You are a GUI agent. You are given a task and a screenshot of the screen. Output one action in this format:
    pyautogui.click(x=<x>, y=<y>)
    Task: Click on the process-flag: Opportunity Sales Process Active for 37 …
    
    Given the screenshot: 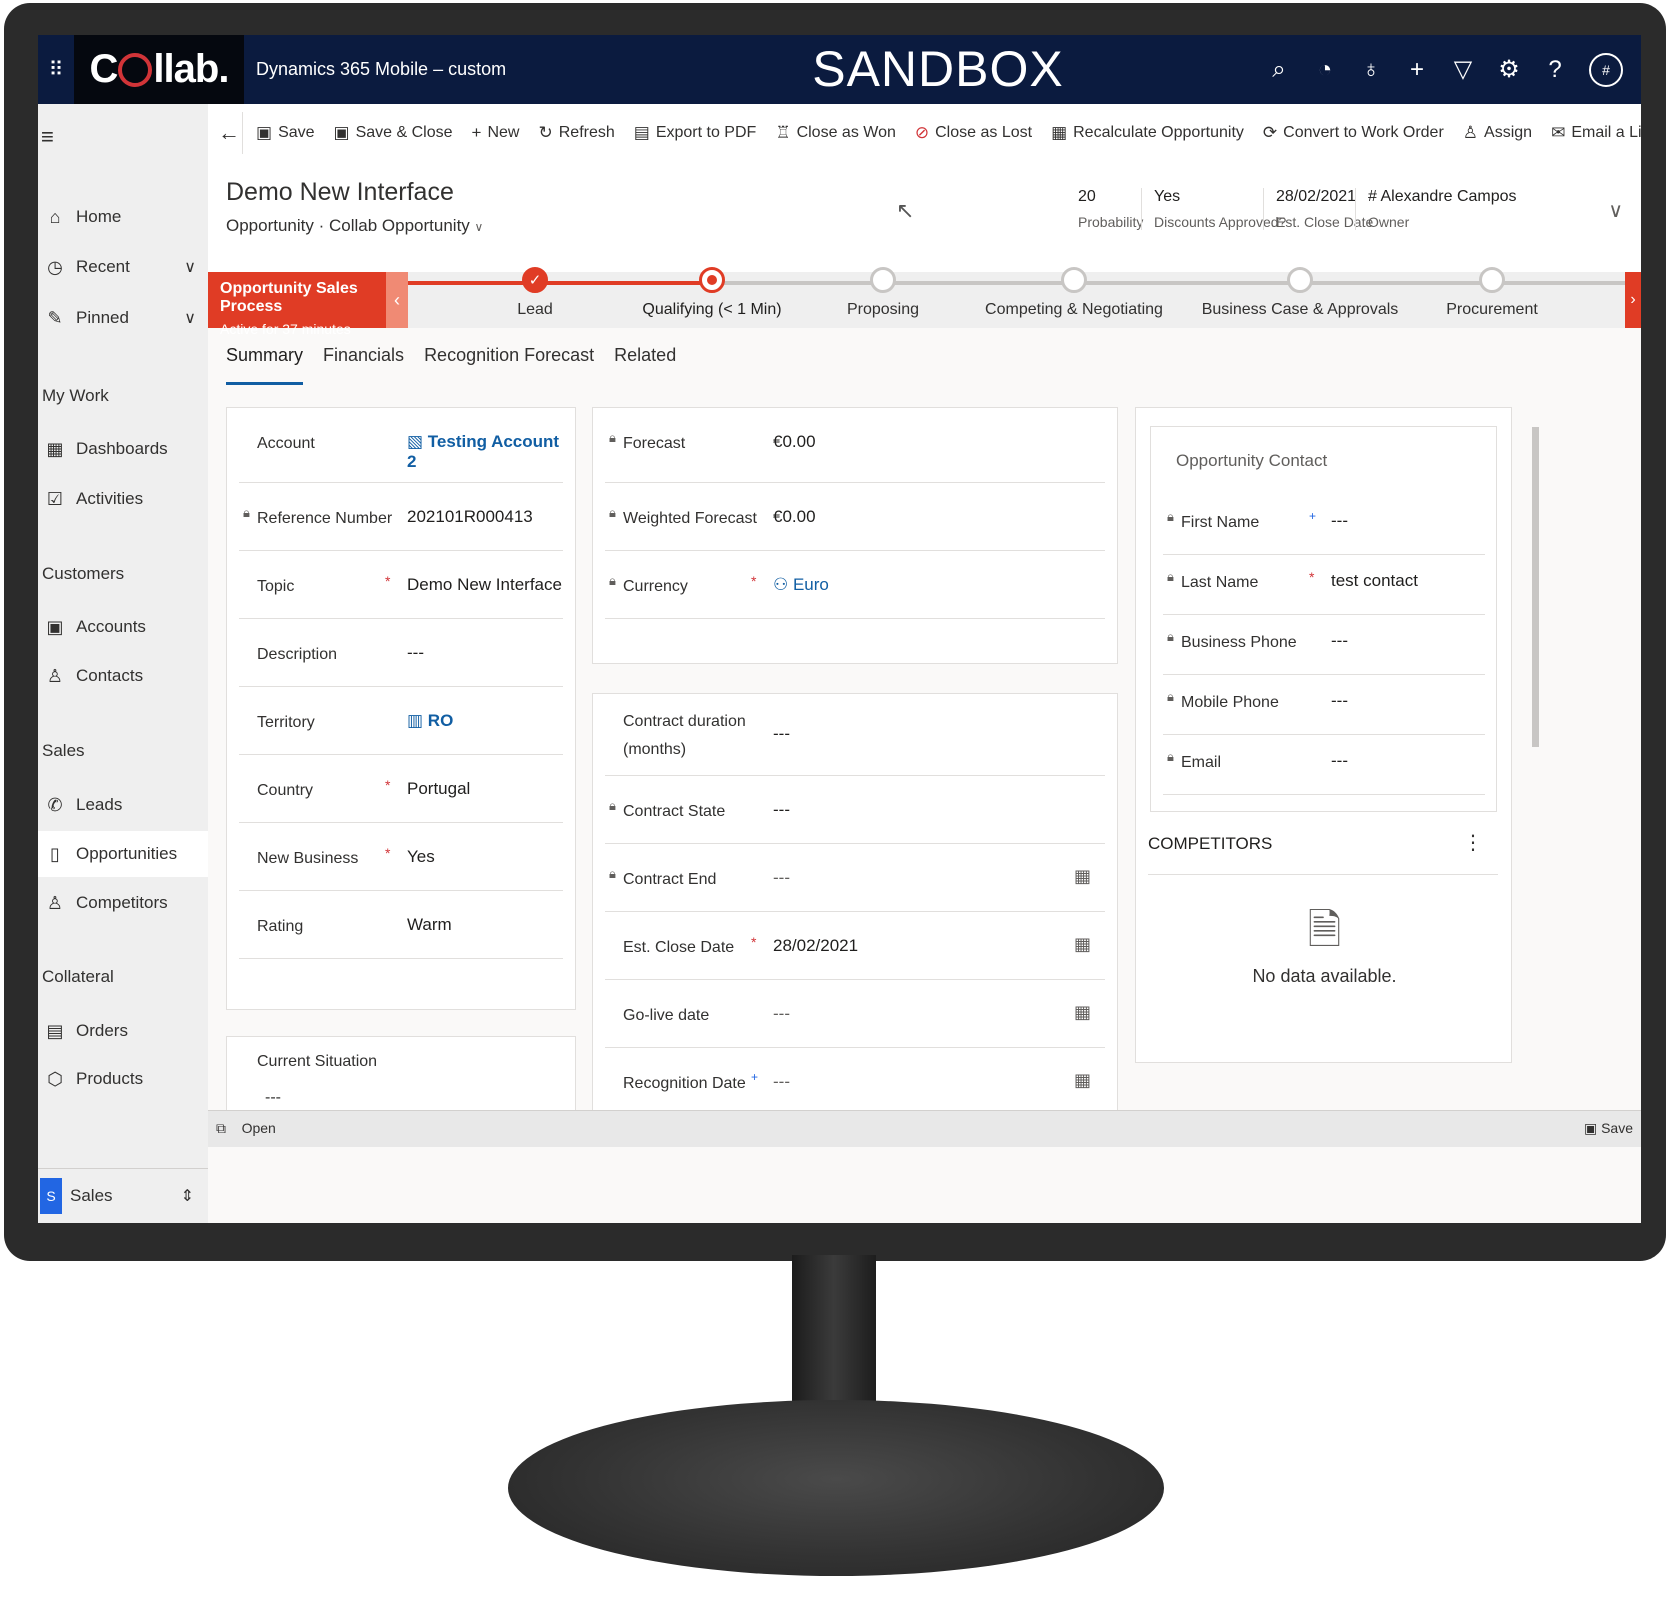 What is the action you would take?
    pyautogui.click(x=297, y=304)
    